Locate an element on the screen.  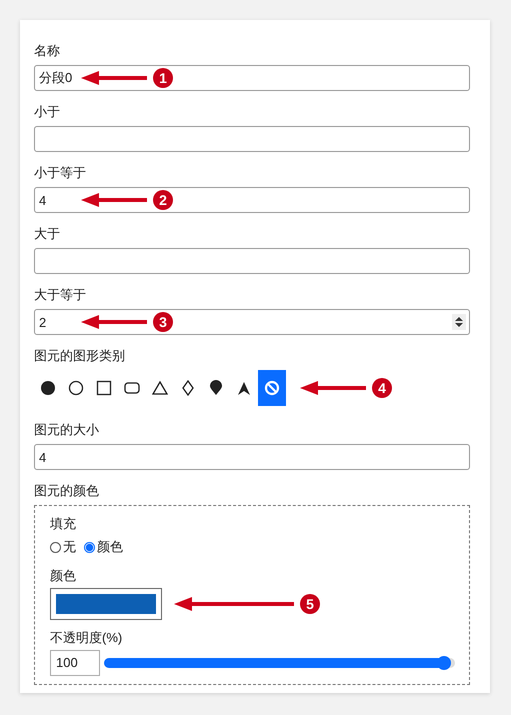
radio-option: 无 is located at coordinates (63, 547).